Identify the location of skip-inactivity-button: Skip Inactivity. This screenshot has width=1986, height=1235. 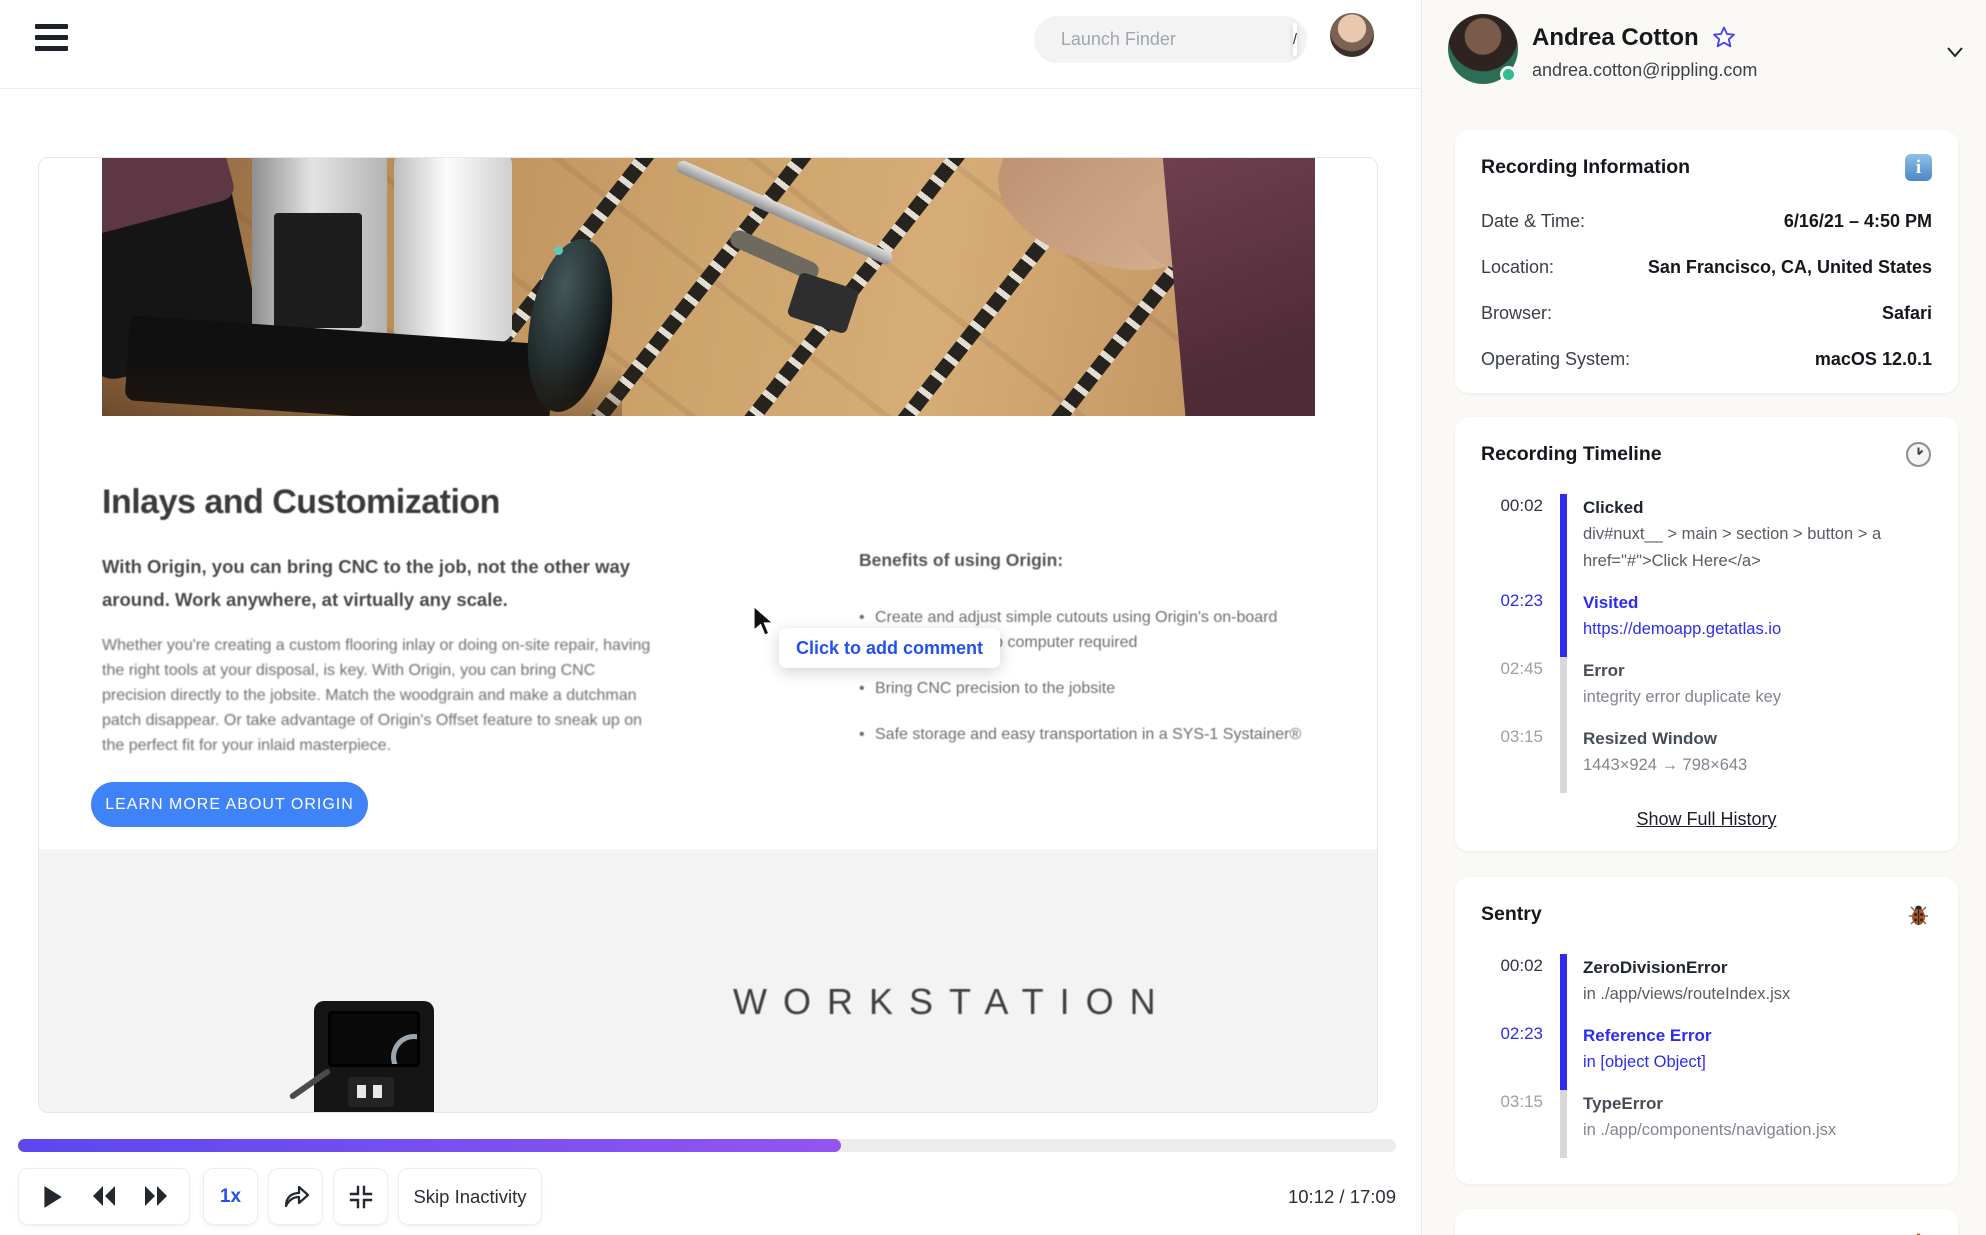
(470, 1196).